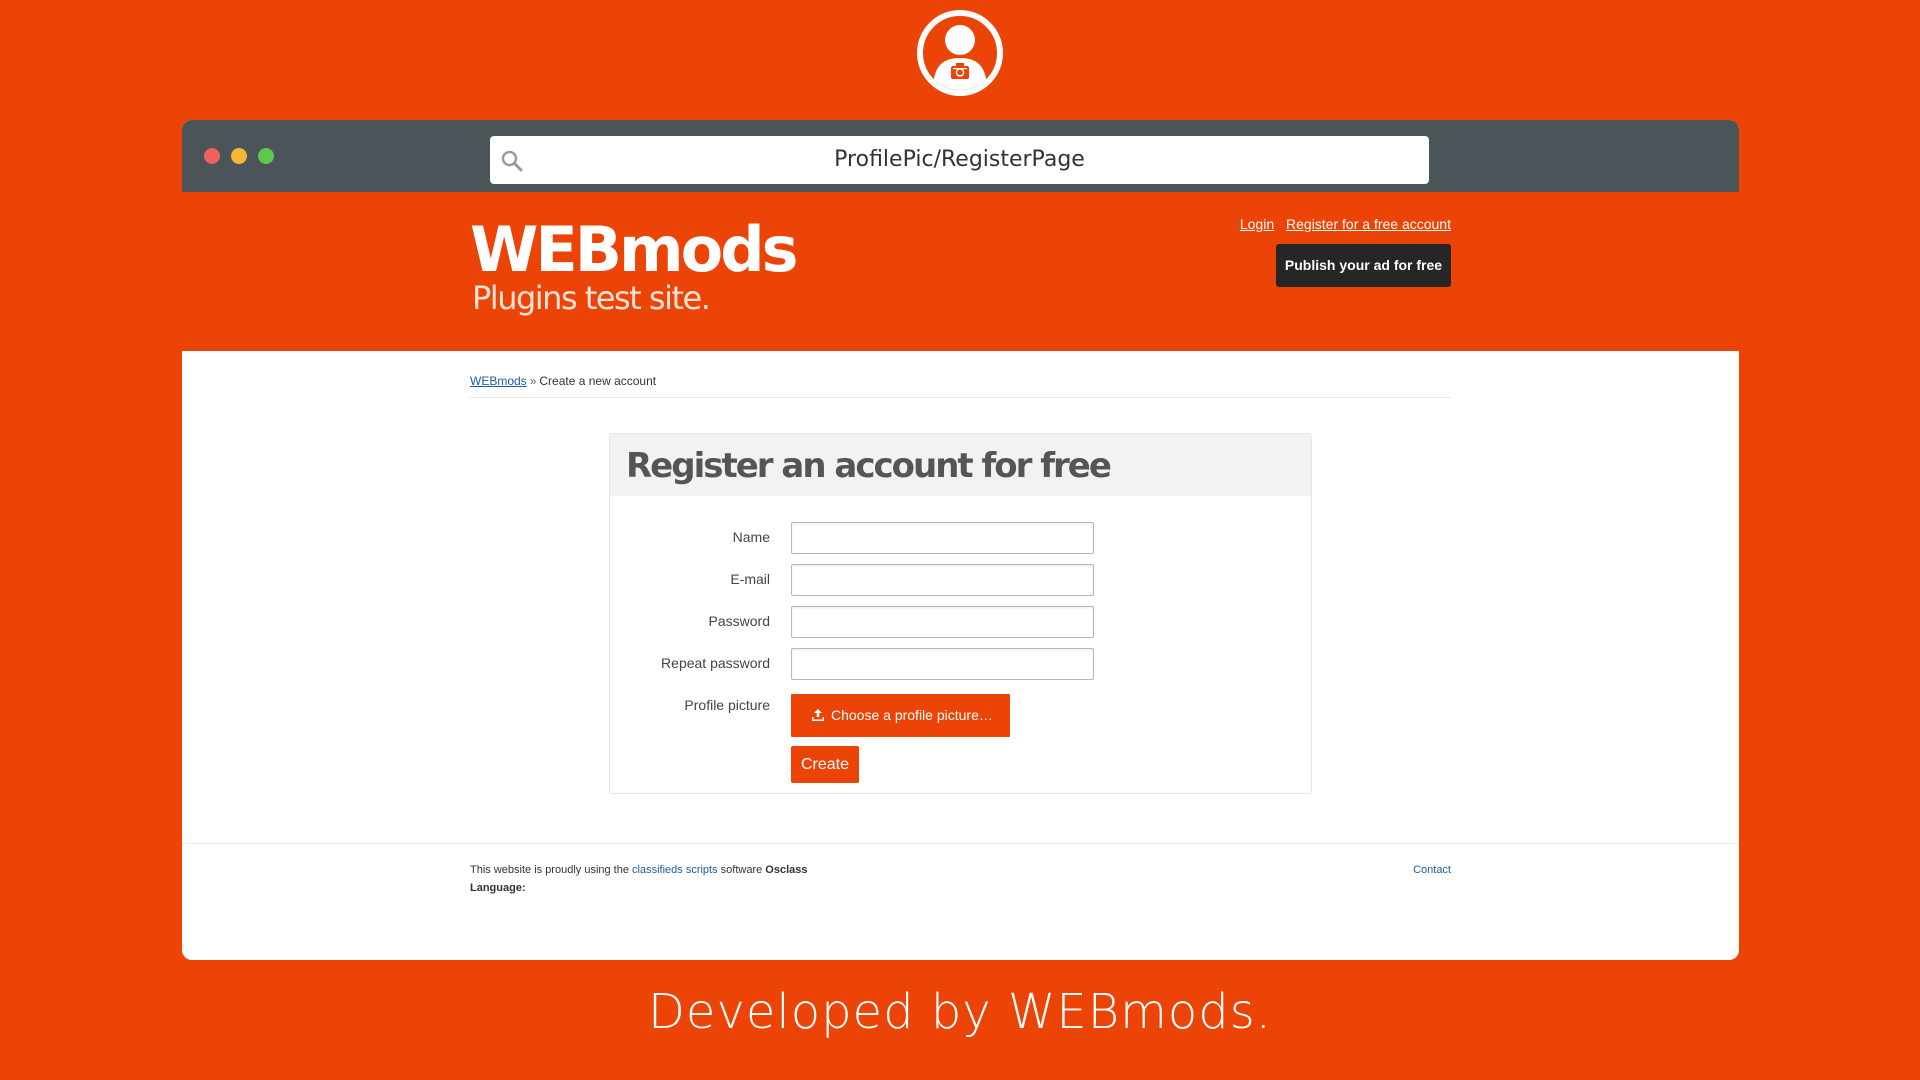 This screenshot has height=1080, width=1920. I want to click on login-link: Login, so click(1257, 224).